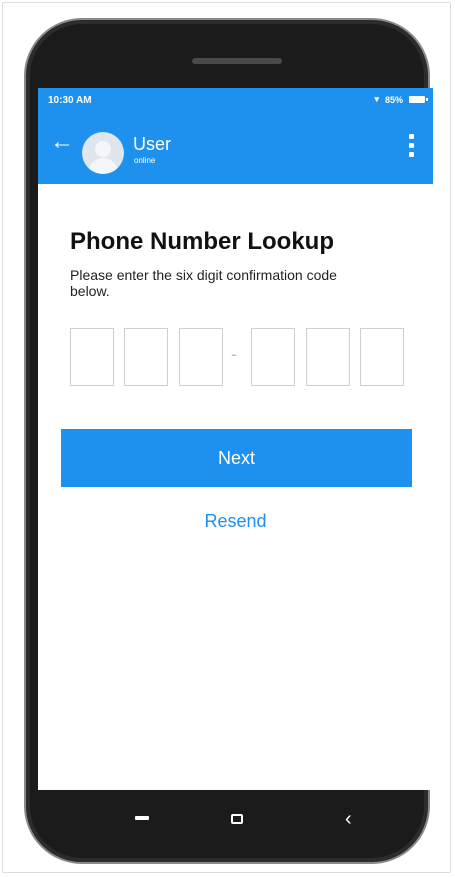 The image size is (455, 877). What do you see at coordinates (236, 458) in the screenshot?
I see `next-button: Next` at bounding box center [236, 458].